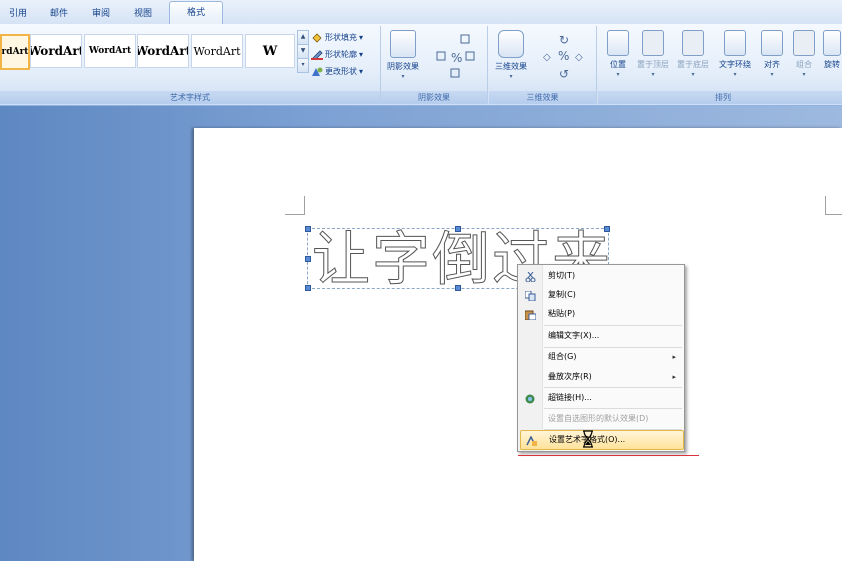 This screenshot has width=842, height=561. Describe the element at coordinates (804, 43) in the screenshot. I see `group-objects-icon` at that location.